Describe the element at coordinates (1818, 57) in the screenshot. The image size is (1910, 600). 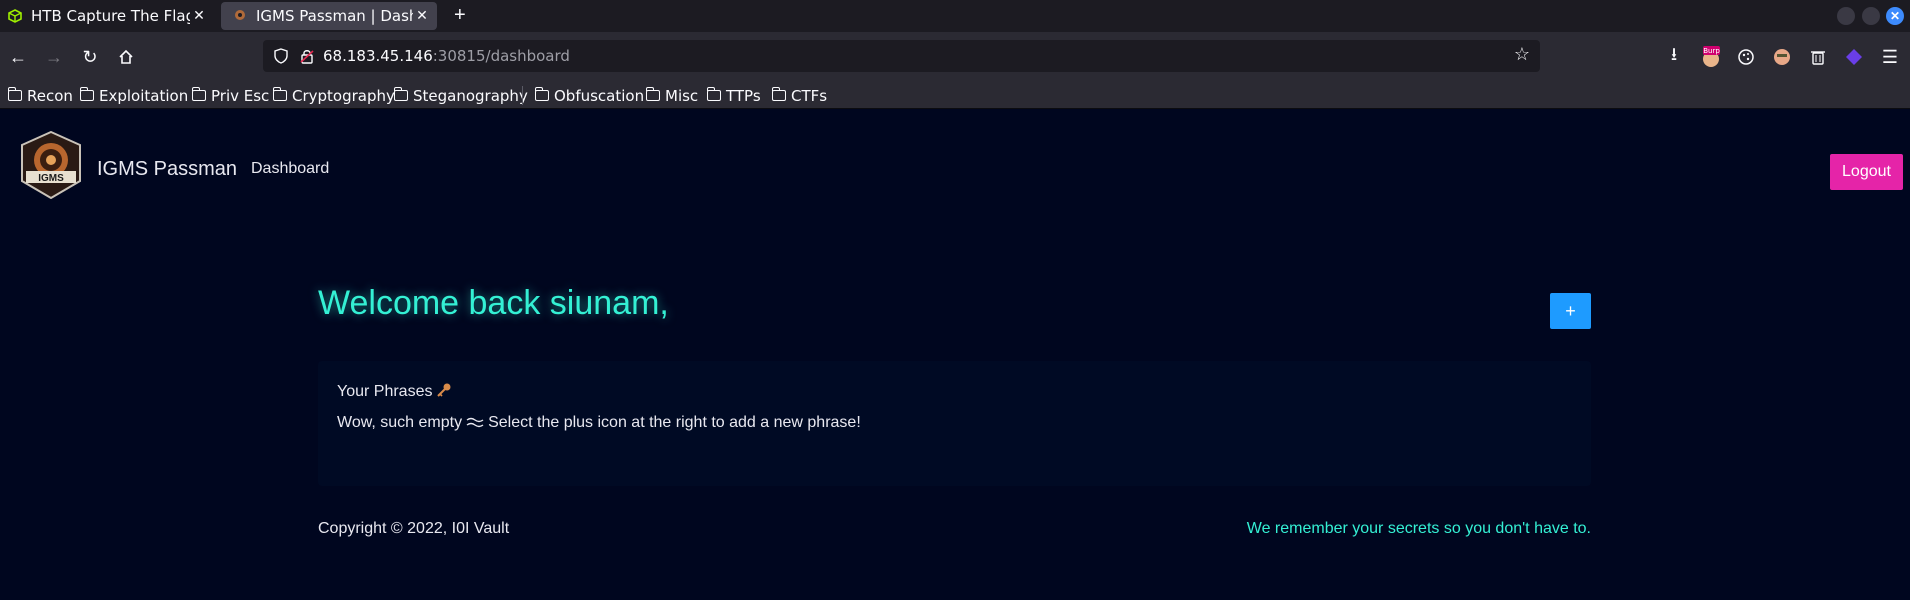
I see `trash-icon` at that location.